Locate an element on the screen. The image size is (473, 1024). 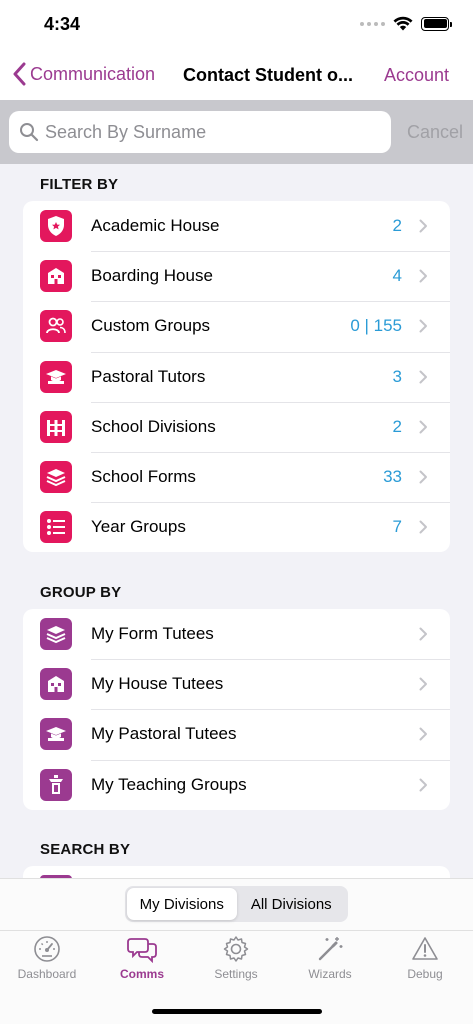
segment-all-divisions: All Divisions is located at coordinates (292, 904).